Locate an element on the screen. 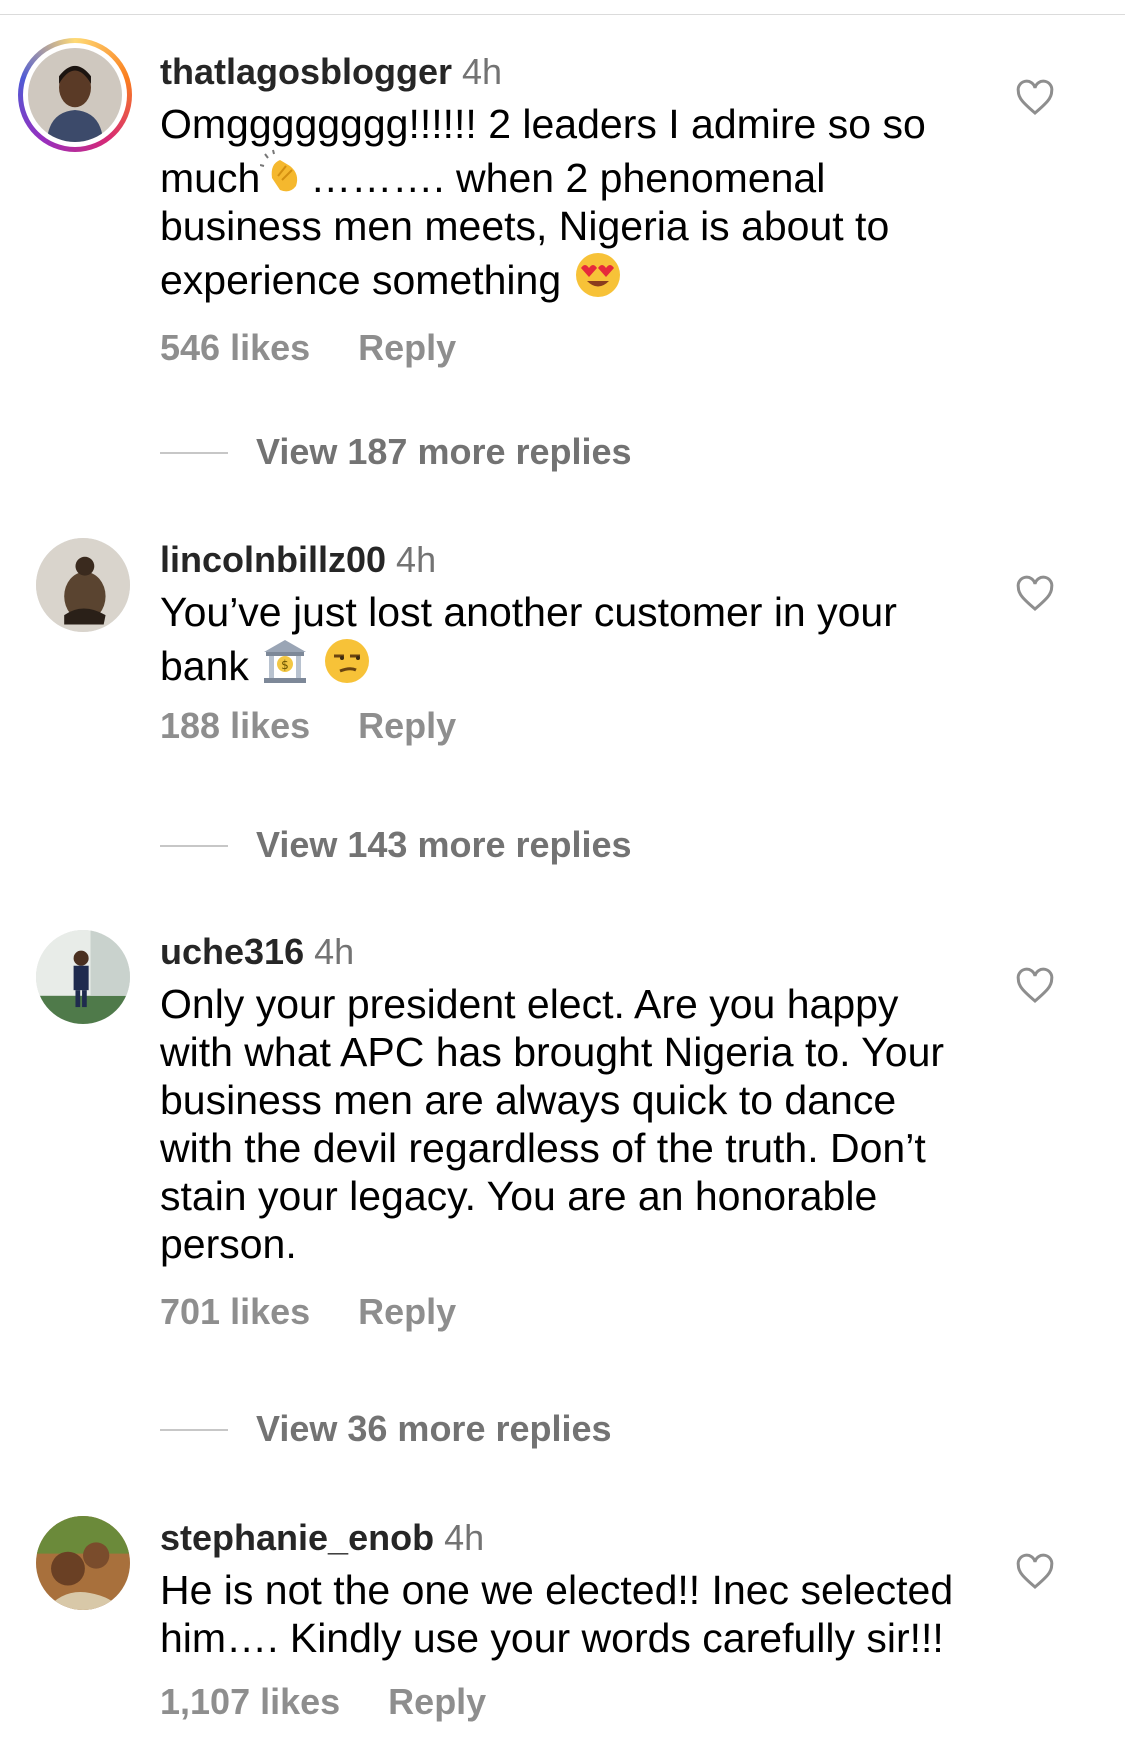 Image resolution: width=1125 pixels, height=1755 pixels. unamused-face-emoji is located at coordinates (347, 661).